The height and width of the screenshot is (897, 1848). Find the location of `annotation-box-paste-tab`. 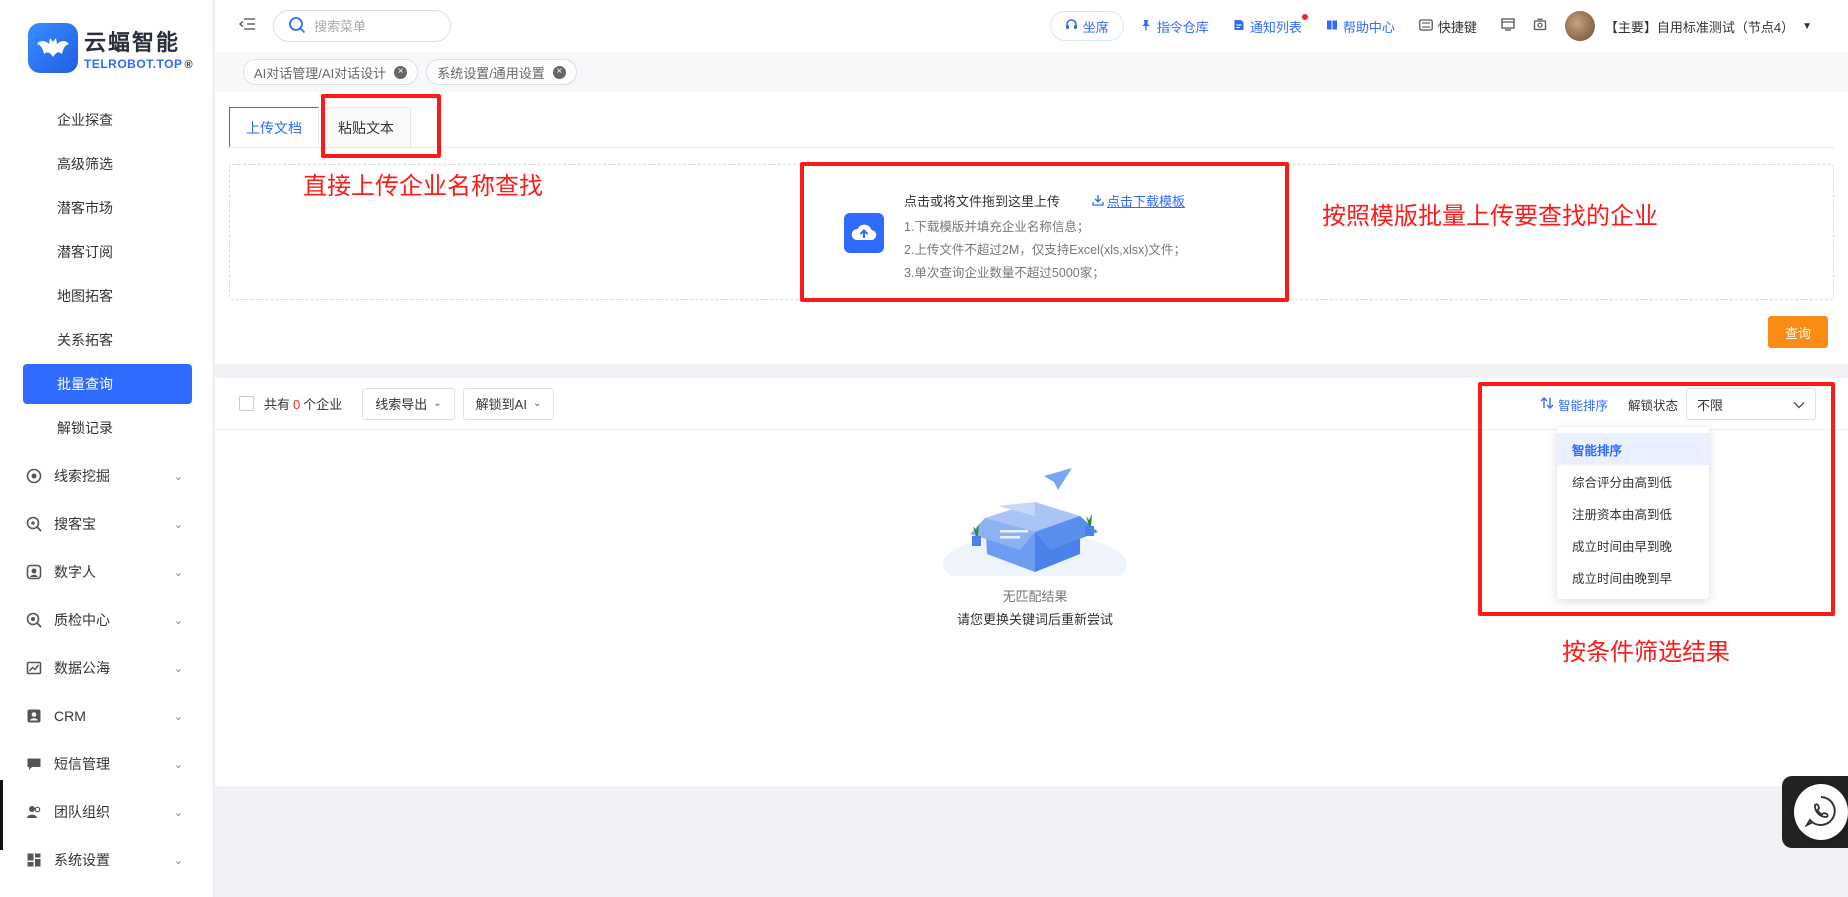

annotation-box-paste-tab is located at coordinates (381, 126).